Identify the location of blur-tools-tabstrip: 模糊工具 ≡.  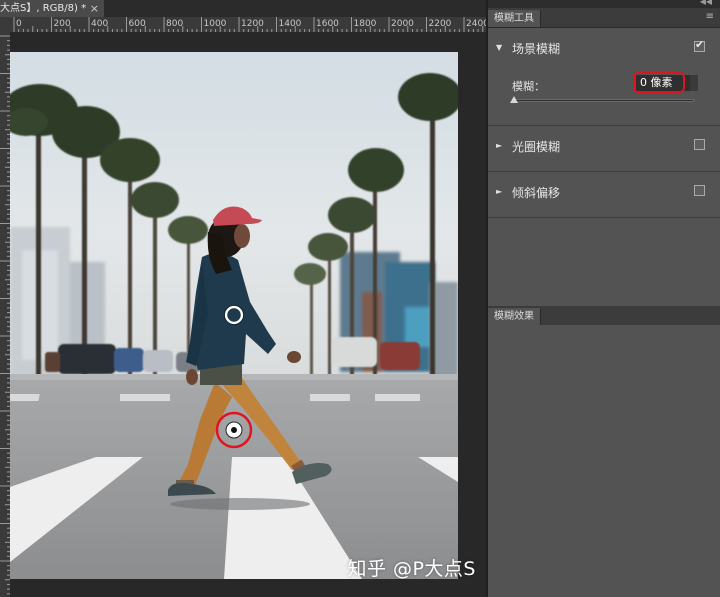
(604, 18).